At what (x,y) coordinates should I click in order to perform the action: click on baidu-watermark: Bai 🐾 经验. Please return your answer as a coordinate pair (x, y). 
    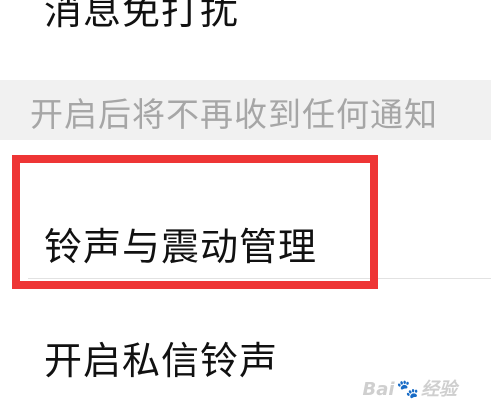
    Looking at the image, I should click on (410, 388).